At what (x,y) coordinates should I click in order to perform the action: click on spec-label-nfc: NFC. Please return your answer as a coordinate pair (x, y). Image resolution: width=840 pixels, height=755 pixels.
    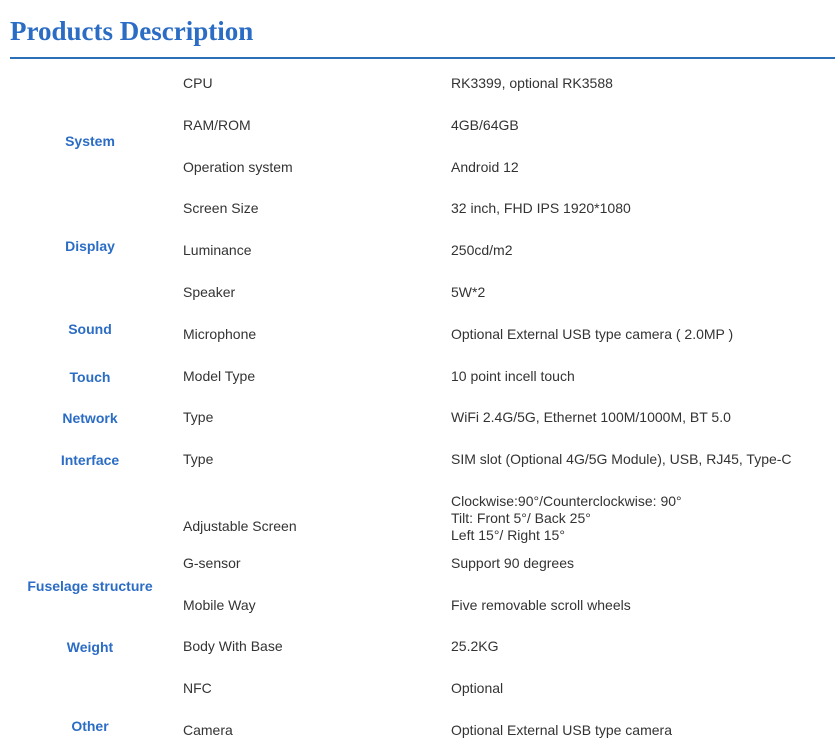
    Looking at the image, I should click on (197, 688).